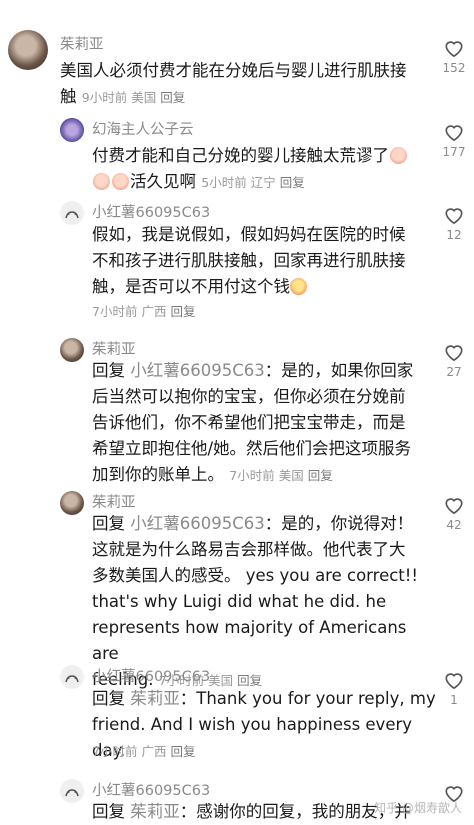 This screenshot has height=825, width=474. Describe the element at coordinates (454, 525) in the screenshot. I see `like-count: 42` at that location.